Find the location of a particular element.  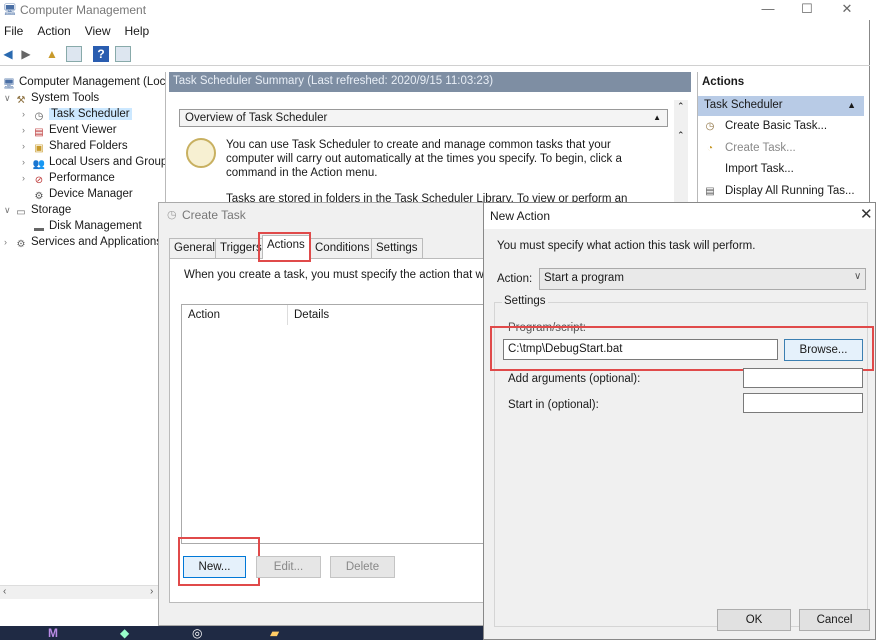

services-icon: ⚙ is located at coordinates (21, 244).